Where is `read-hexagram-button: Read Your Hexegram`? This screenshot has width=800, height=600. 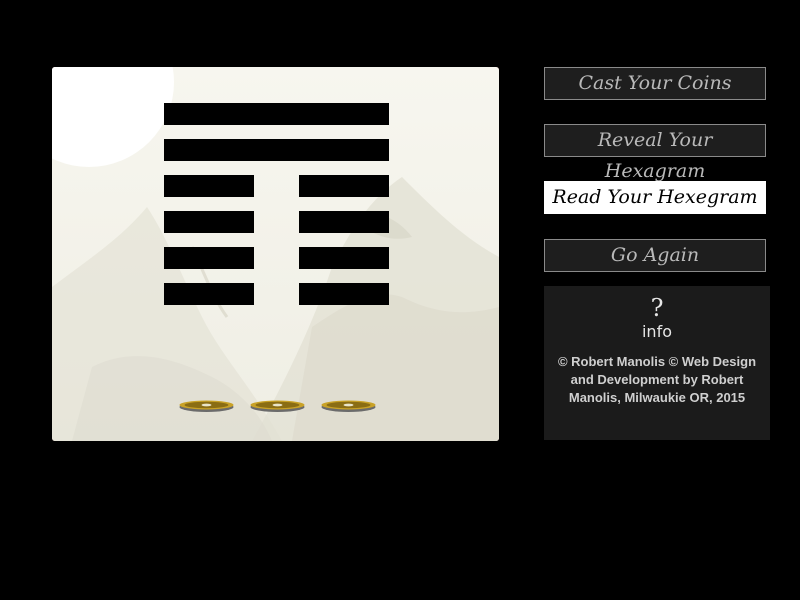
read-hexagram-button: Read Your Hexegram is located at coordinates (655, 197).